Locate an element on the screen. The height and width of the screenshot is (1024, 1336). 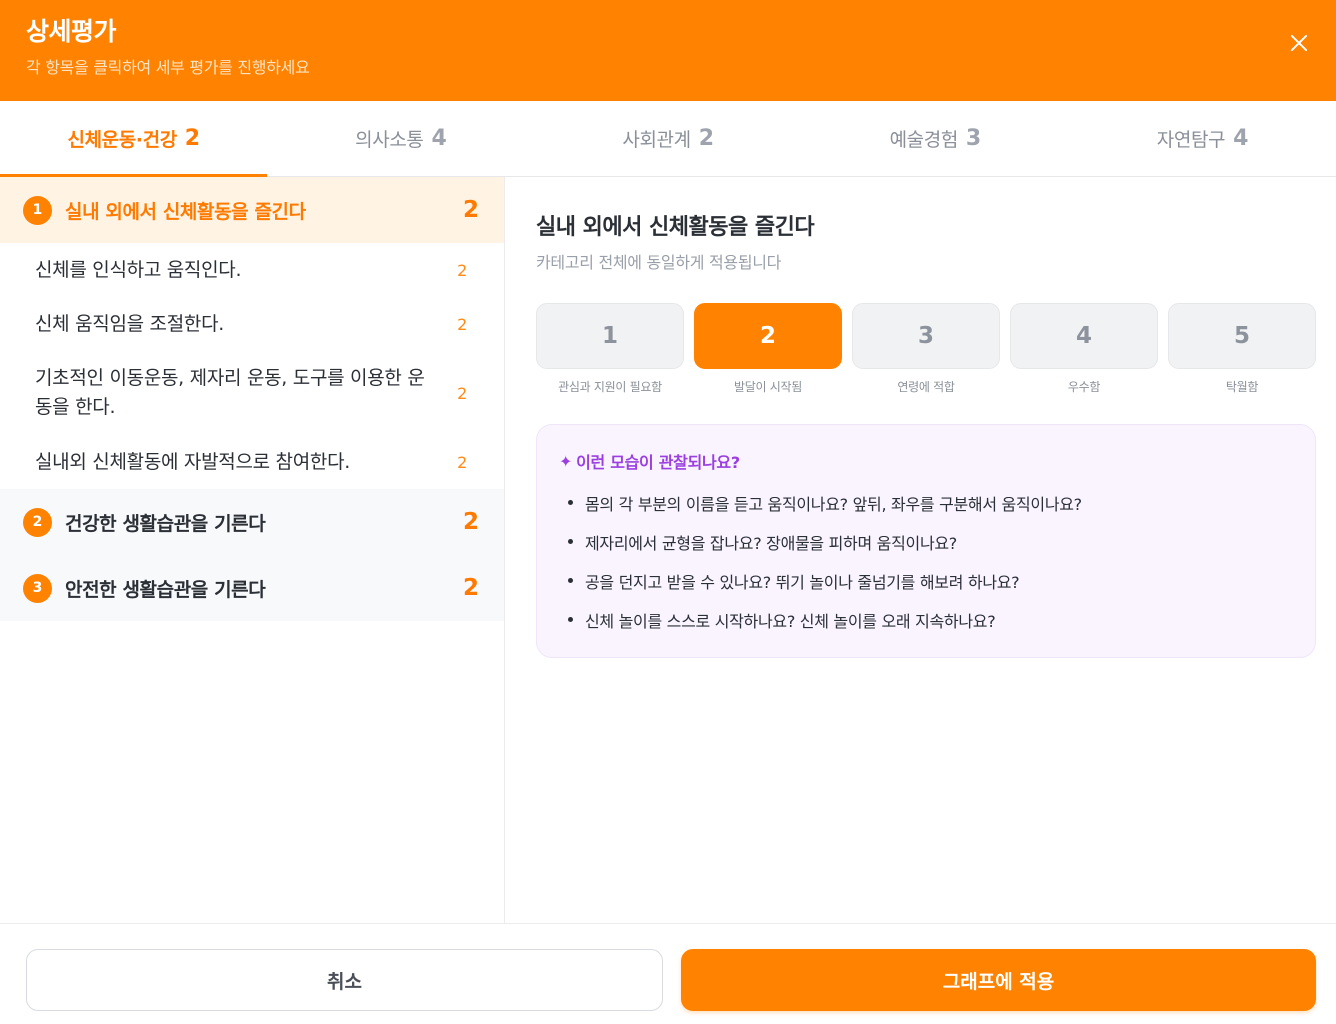
score-button: 1 is located at coordinates (610, 336).